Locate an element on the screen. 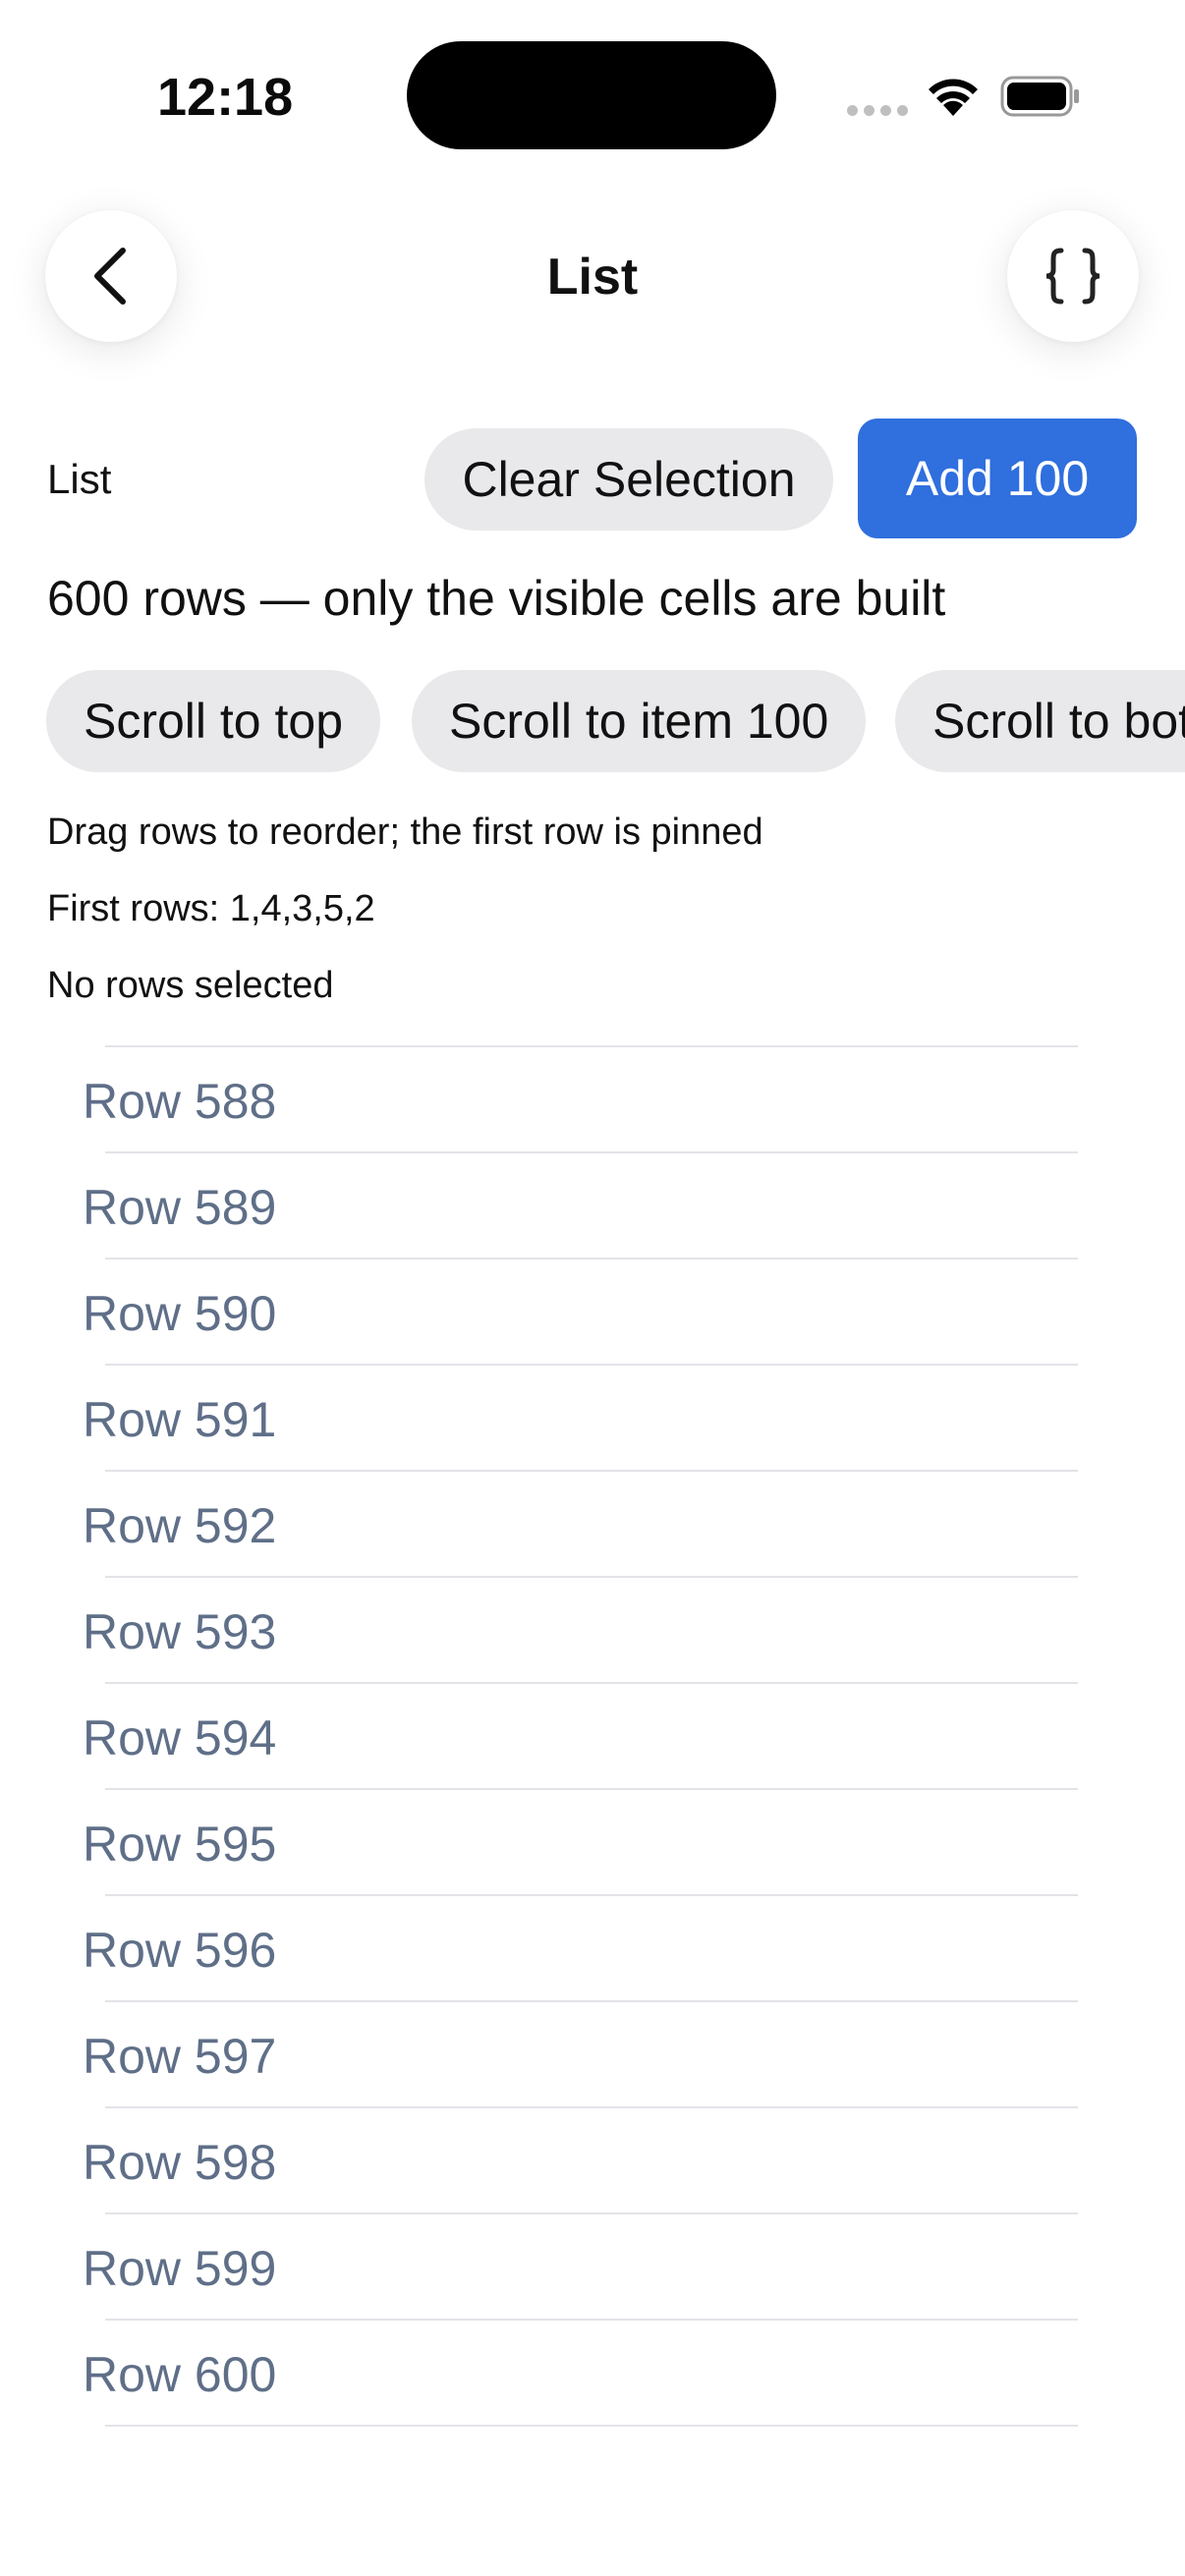  row-label: Row 589 is located at coordinates (180, 1207).